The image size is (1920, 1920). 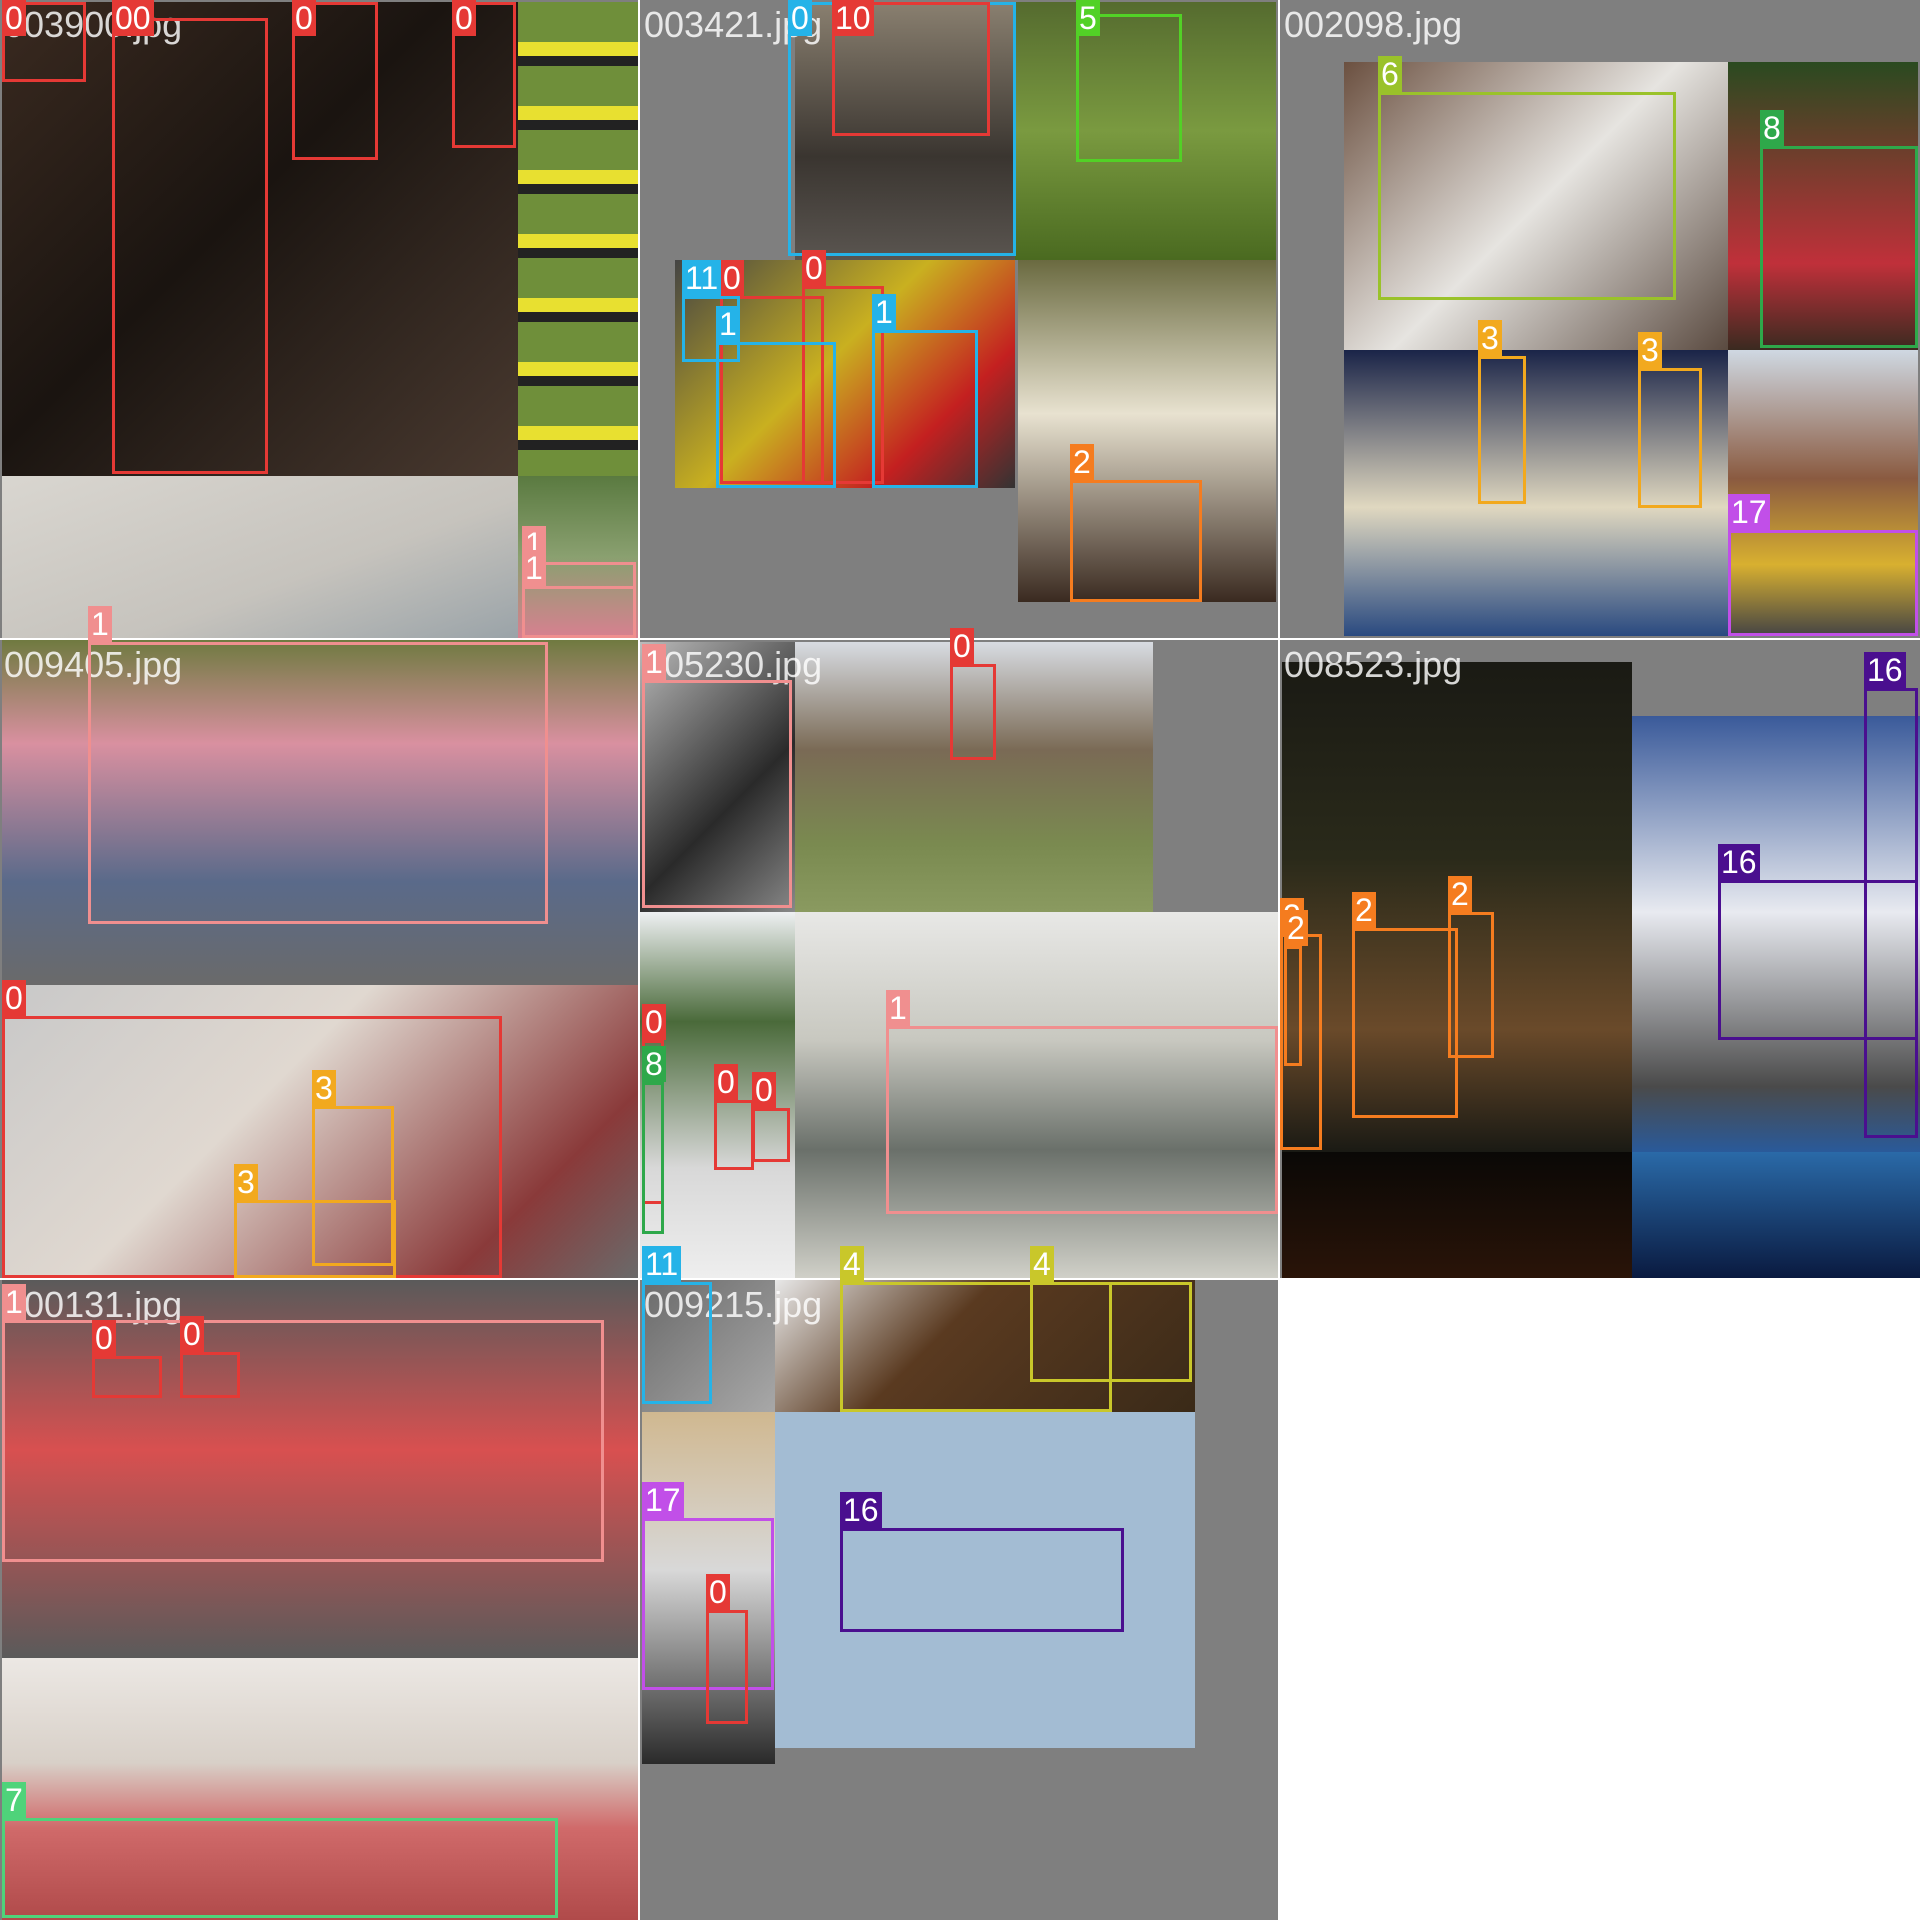 What do you see at coordinates (1390, 74) in the screenshot?
I see `detection-class-label: 6` at bounding box center [1390, 74].